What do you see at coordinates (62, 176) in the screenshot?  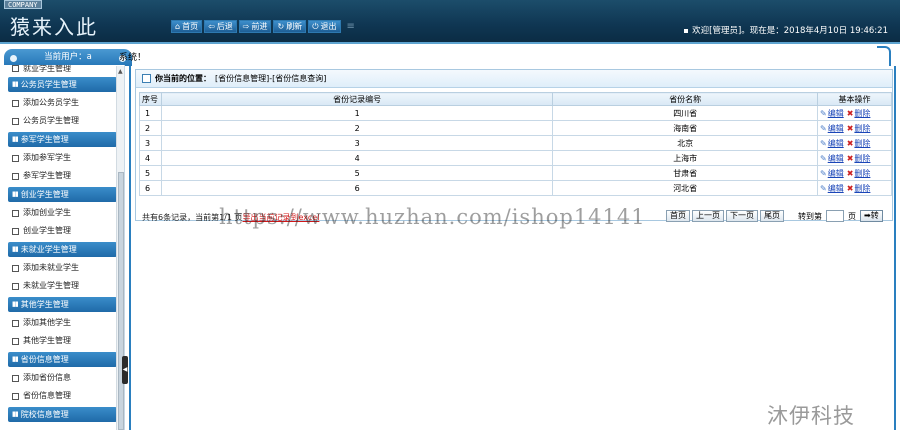 I see `sidebar-item-army-manage: 参军学生管理` at bounding box center [62, 176].